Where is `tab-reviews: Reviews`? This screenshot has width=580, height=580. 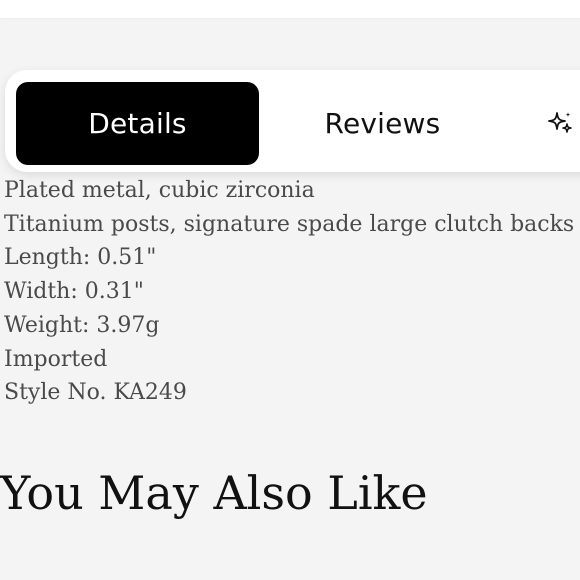 tab-reviews: Reviews is located at coordinates (382, 123).